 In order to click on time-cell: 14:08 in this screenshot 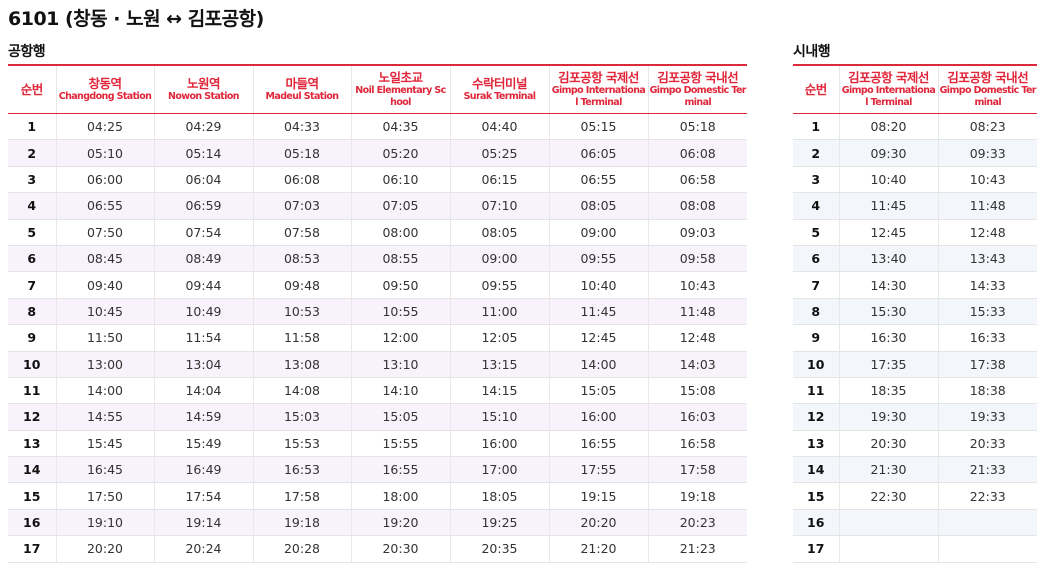, I will do `click(301, 391)`.